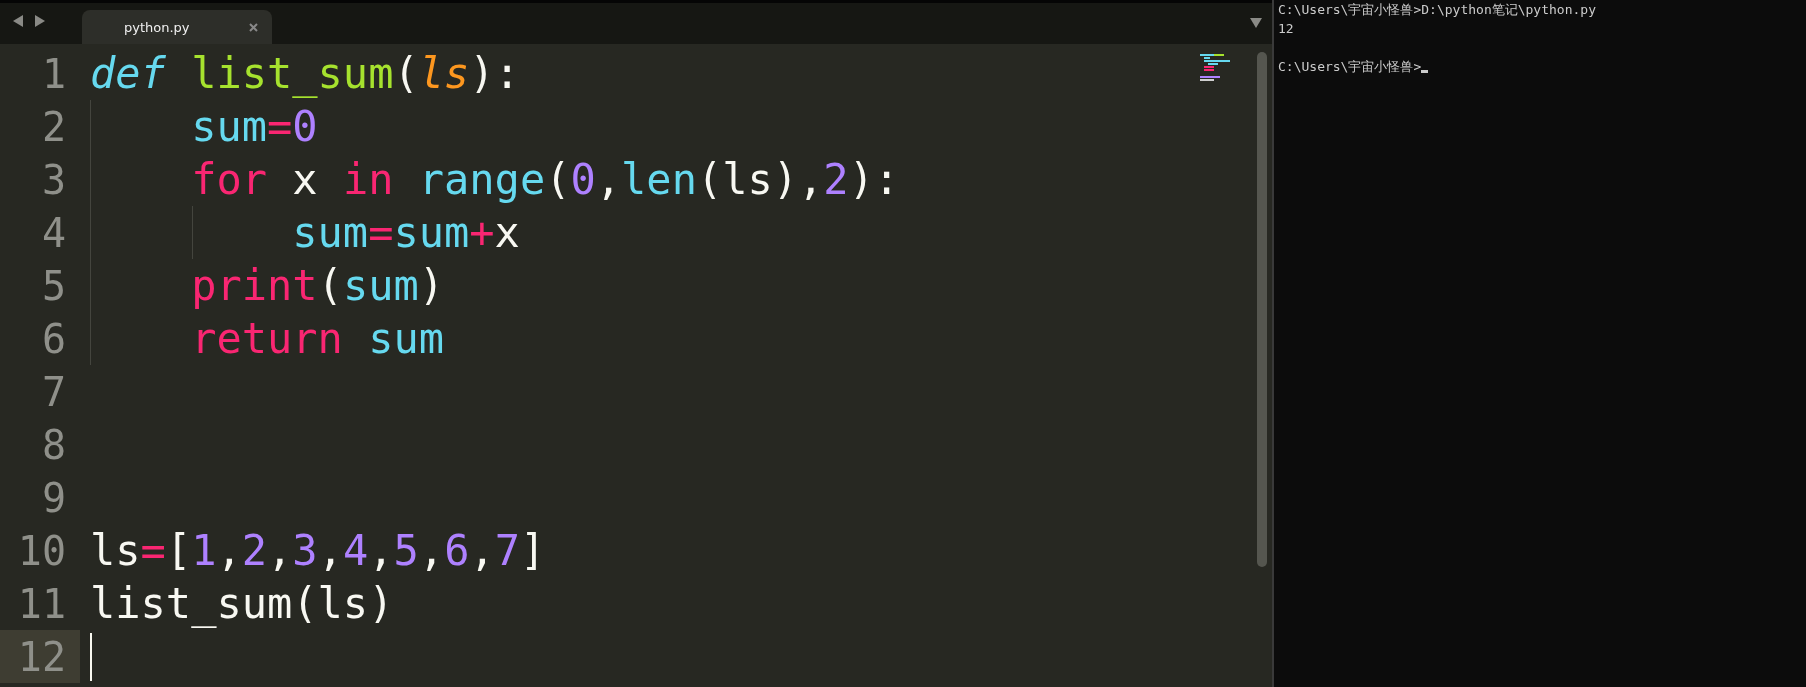 This screenshot has height=687, width=1806. I want to click on dropdown-arrow-icon, so click(1256, 23).